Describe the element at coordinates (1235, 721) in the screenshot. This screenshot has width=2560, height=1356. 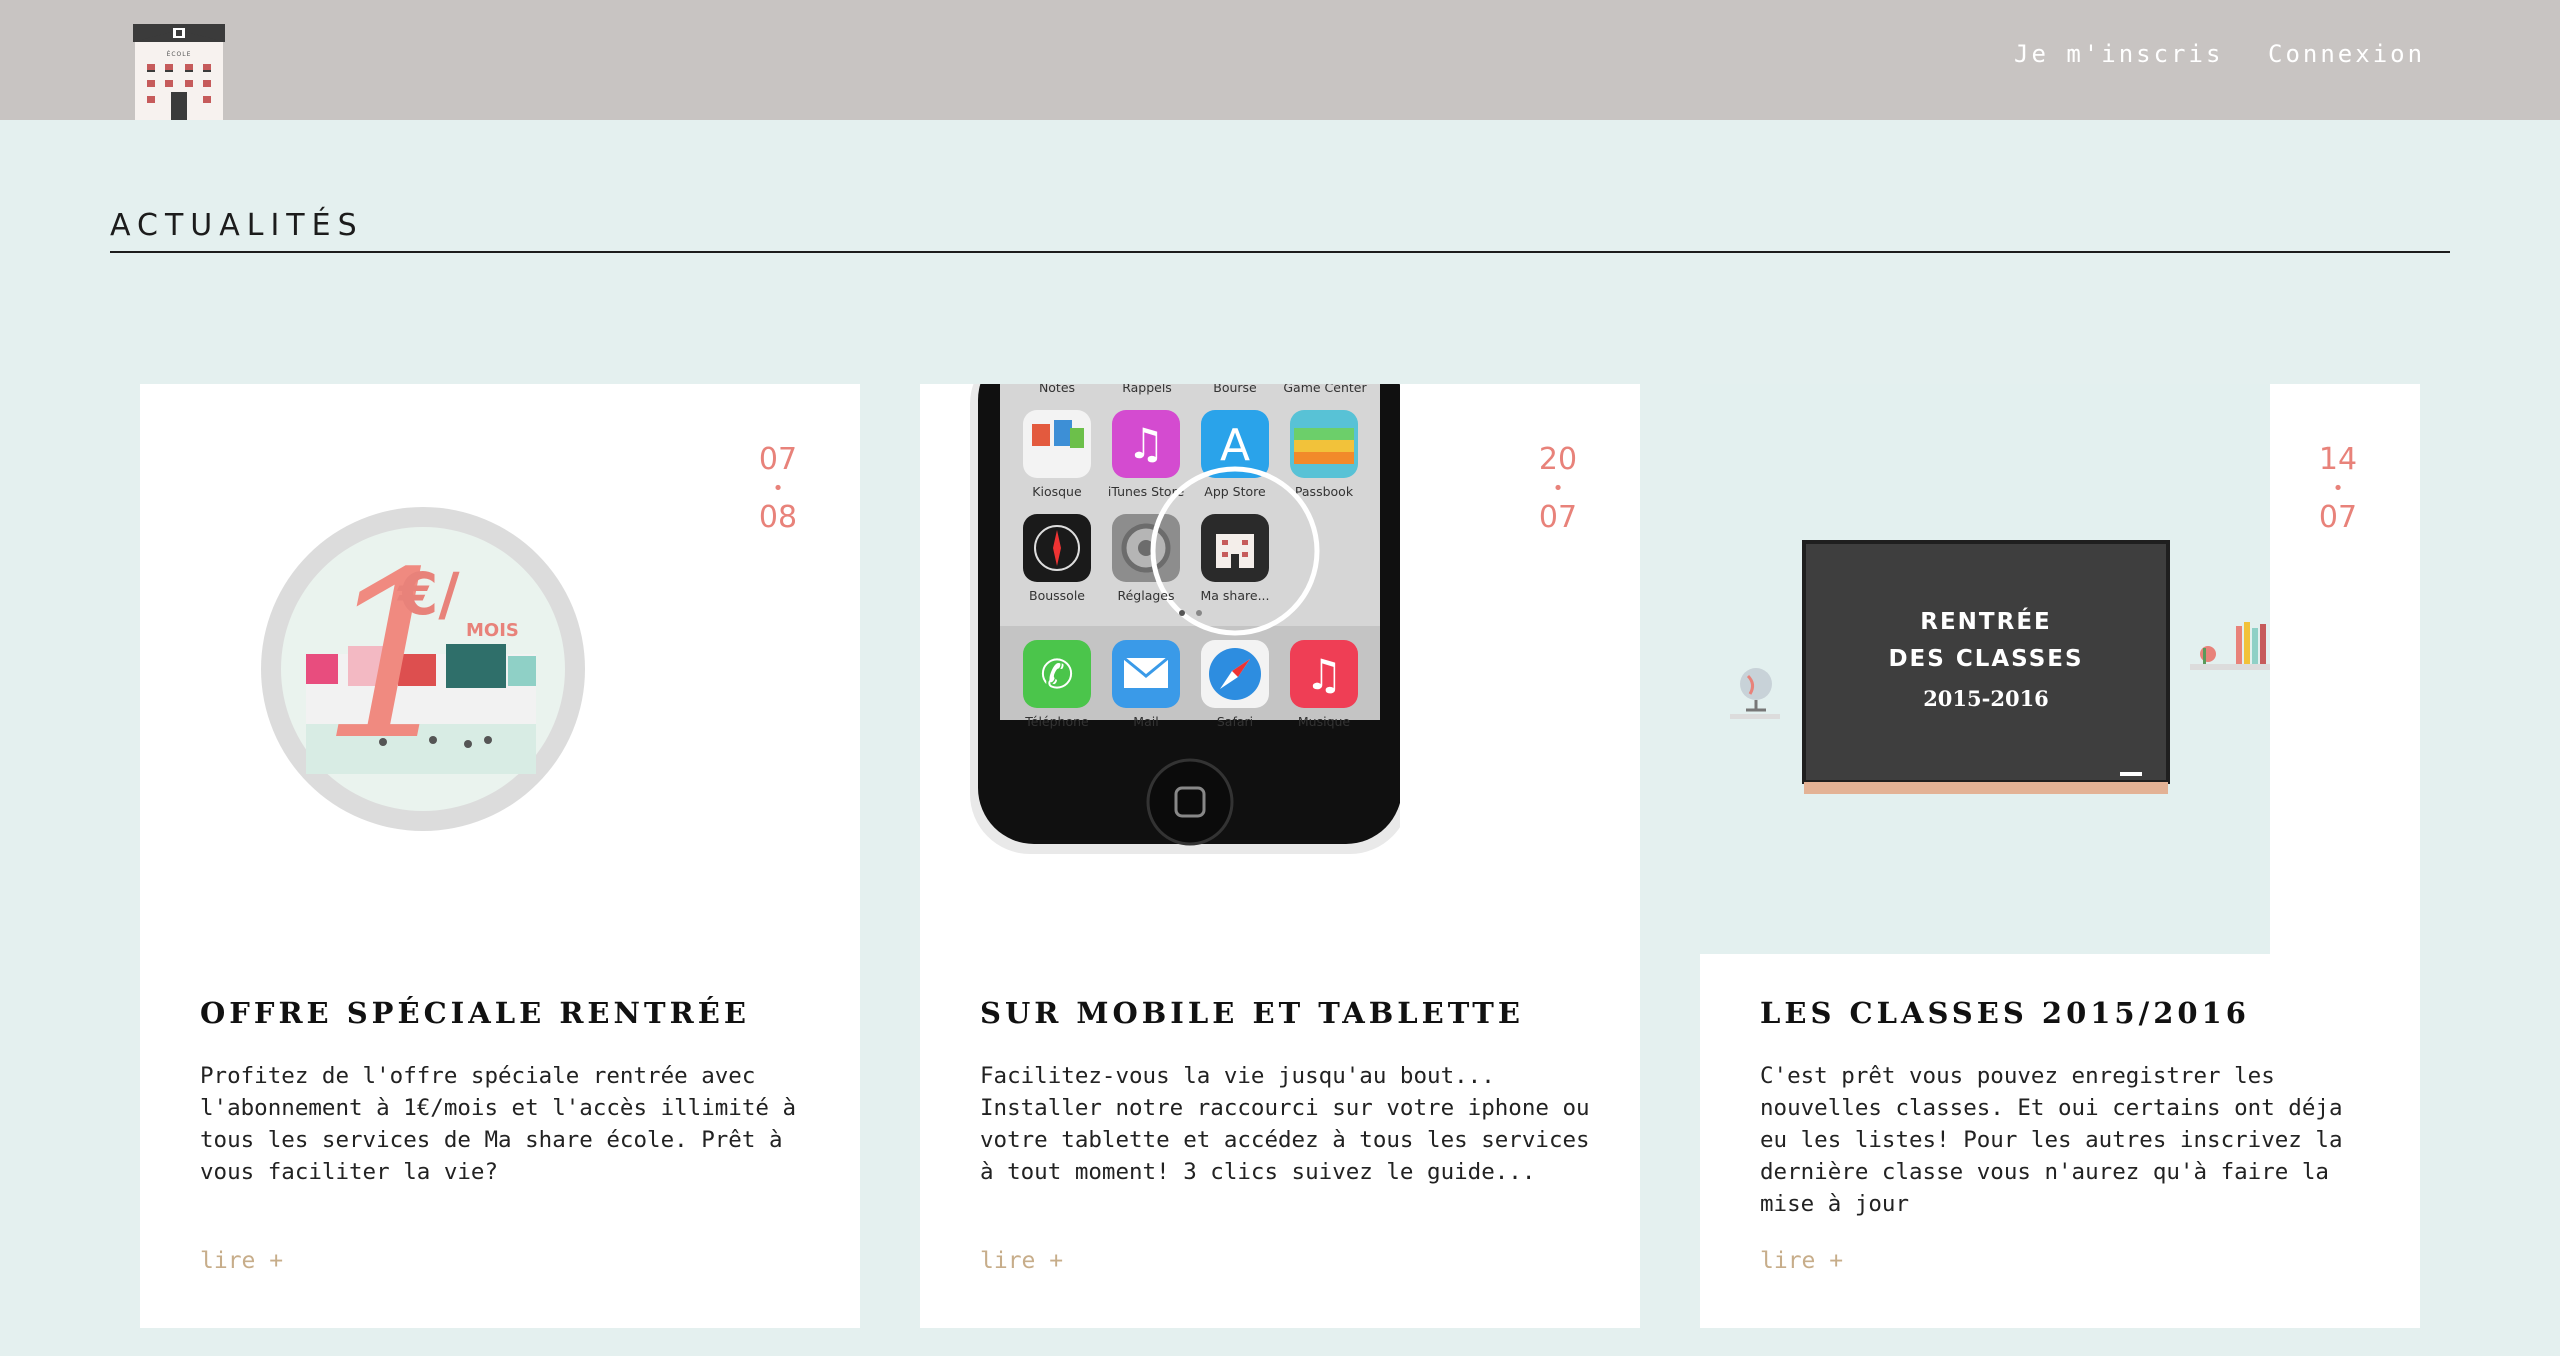
I see `app-label: Safari` at that location.